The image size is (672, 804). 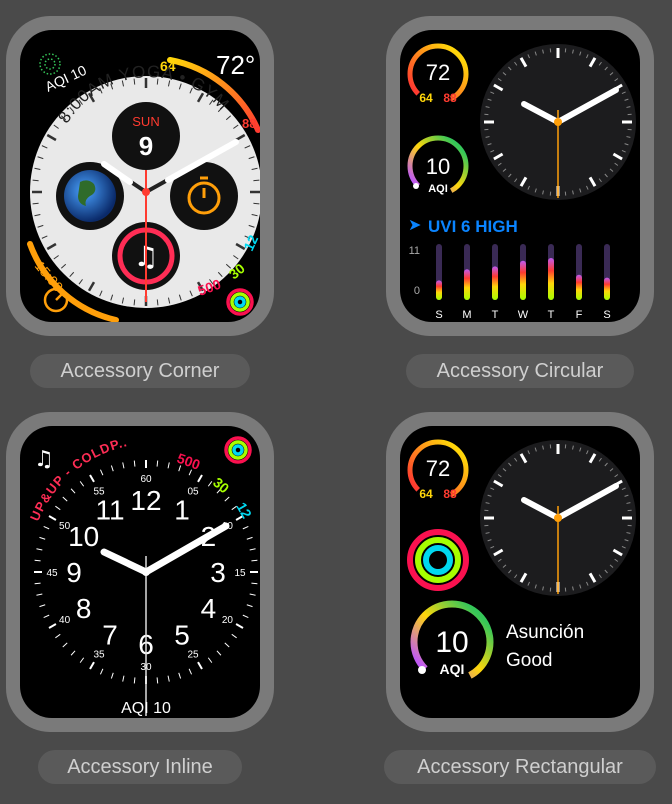 What do you see at coordinates (50, 64) in the screenshot?
I see `aqi-dots-icon` at bounding box center [50, 64].